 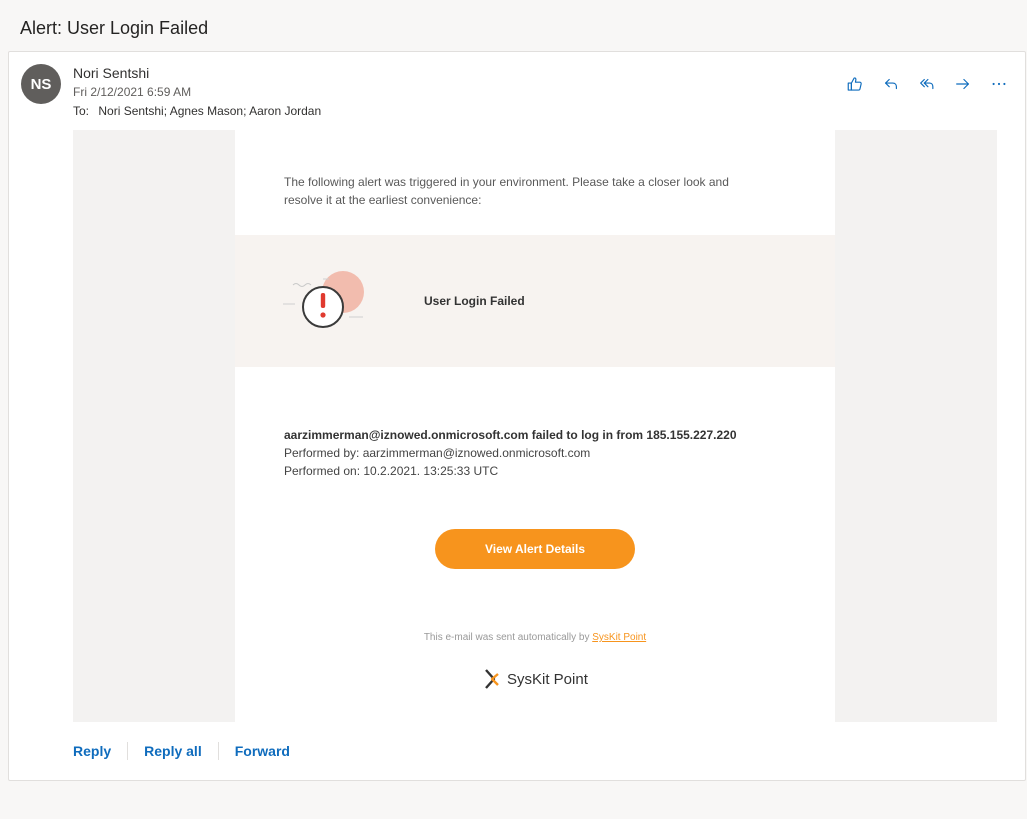 I want to click on forward-button, so click(x=963, y=84).